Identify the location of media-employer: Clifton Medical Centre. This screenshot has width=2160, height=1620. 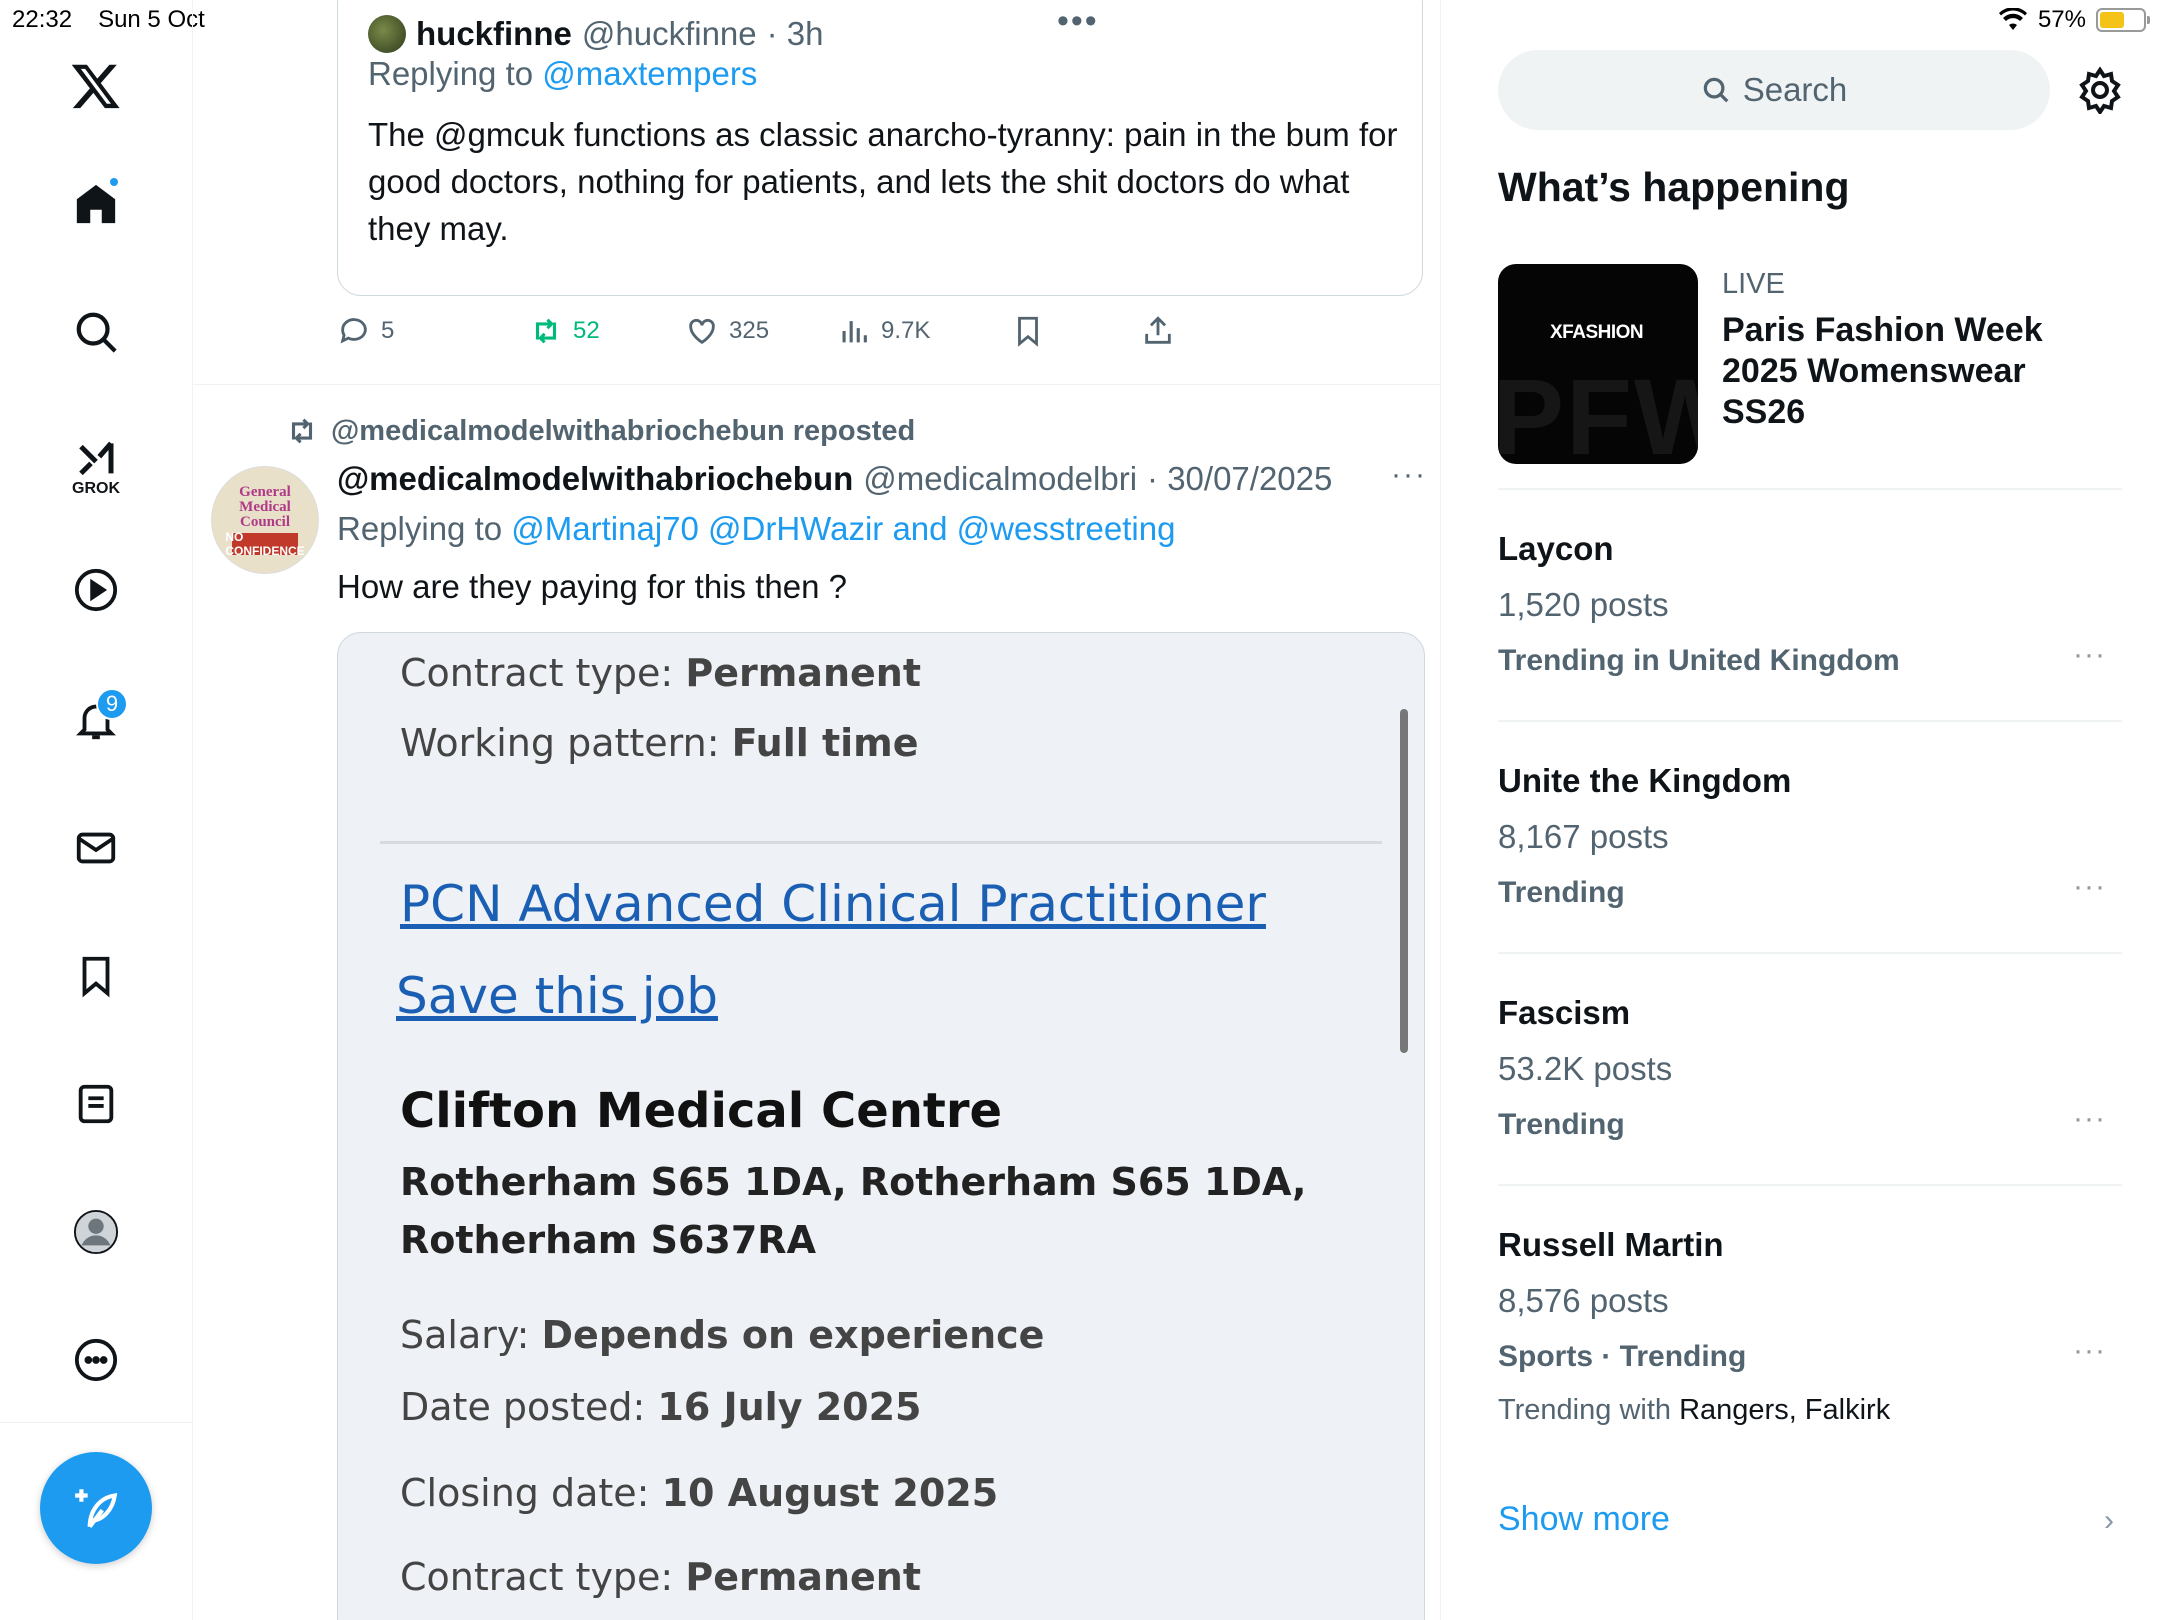
(701, 1111).